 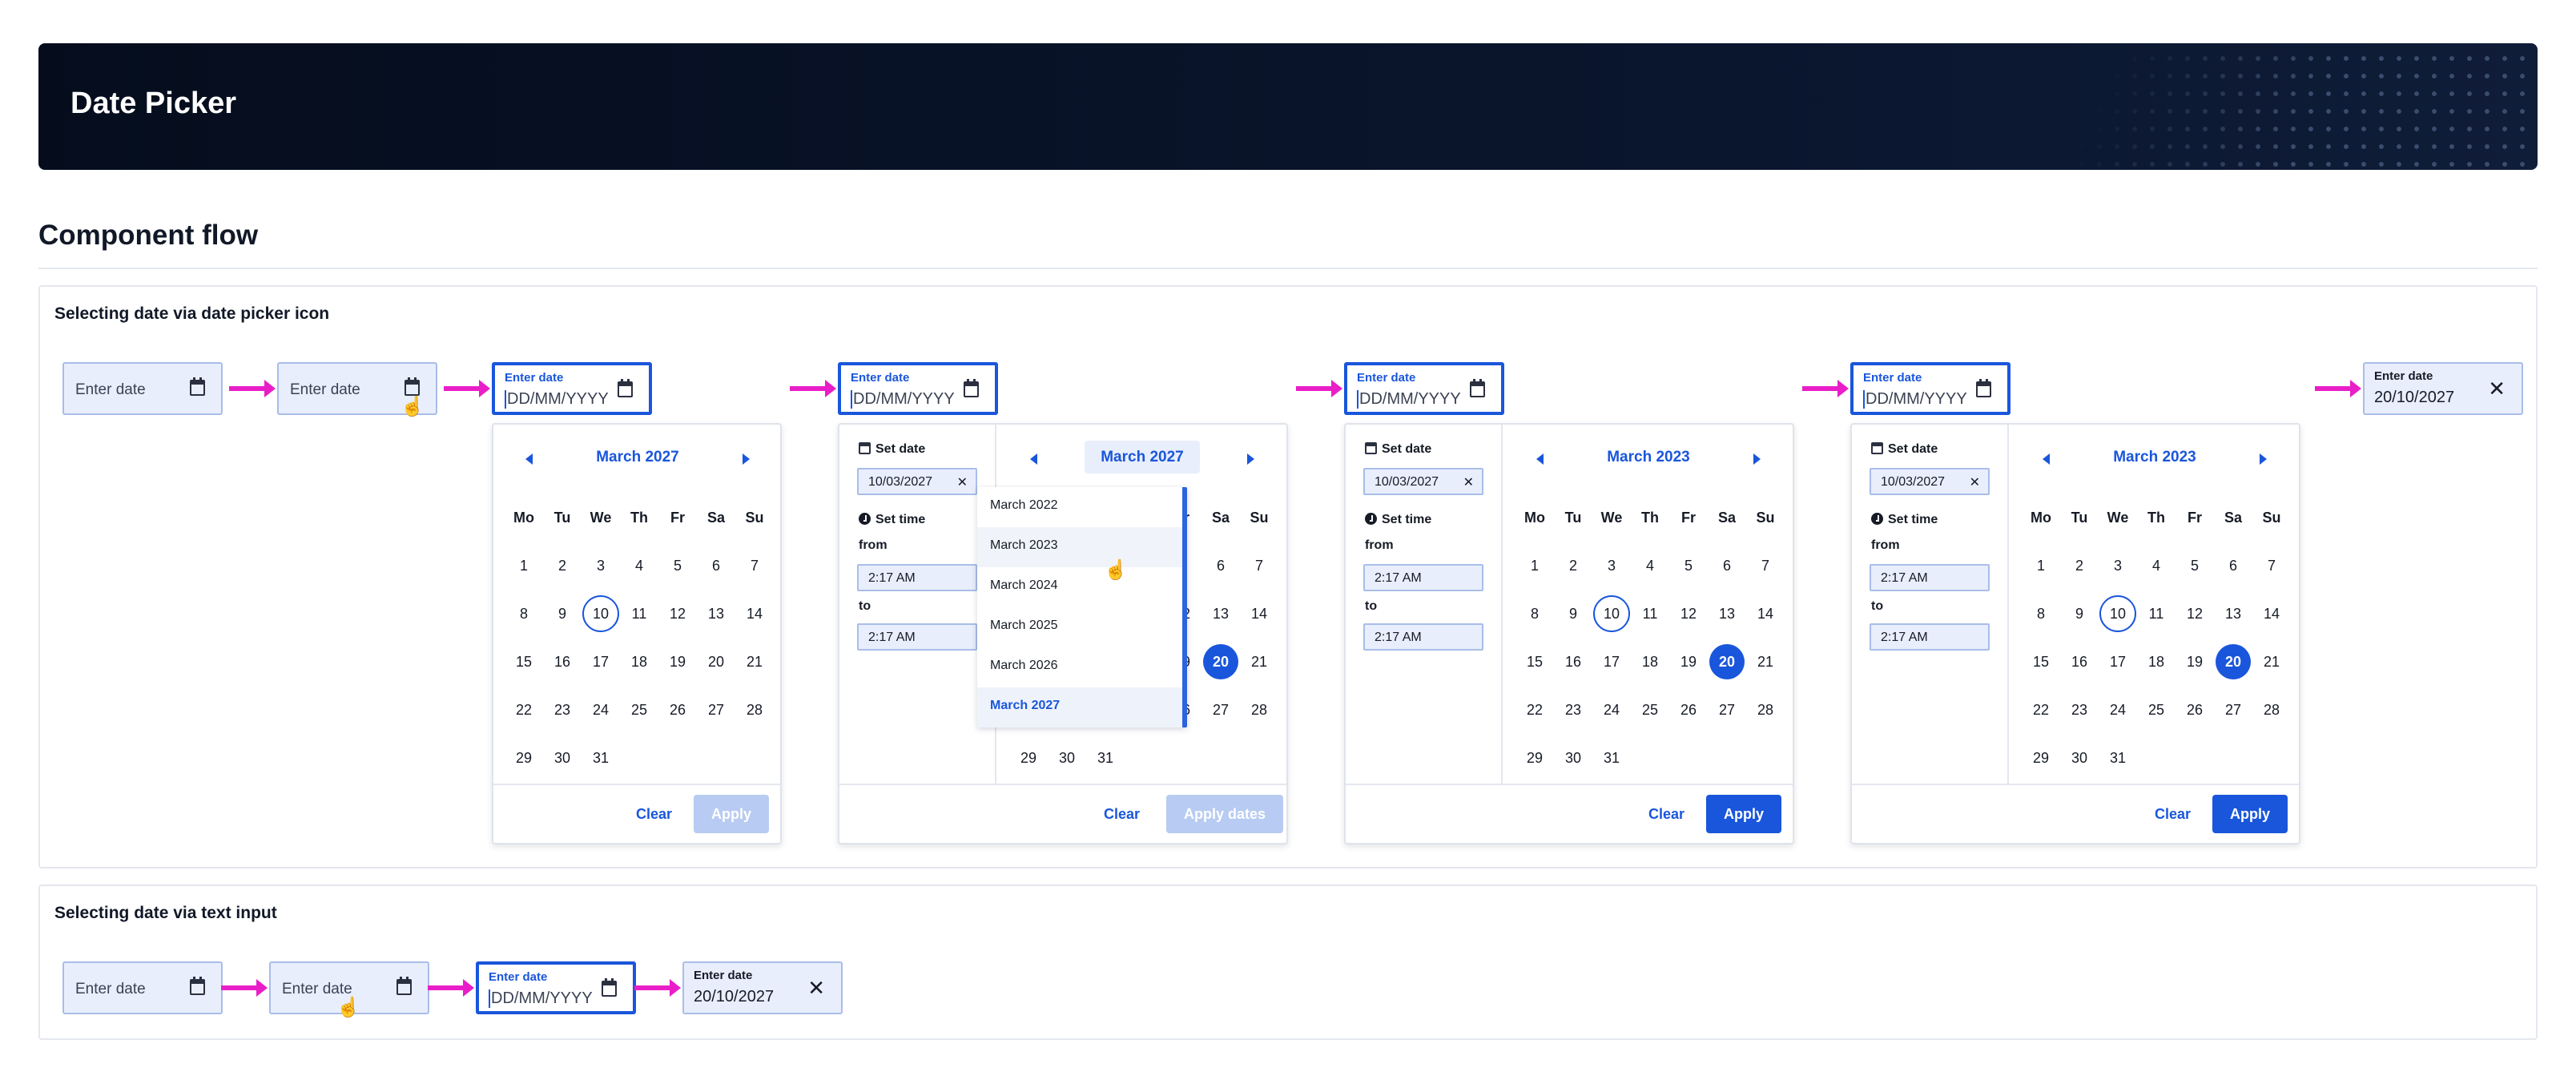 I want to click on date-field-empty: Enter date, so click(x=142, y=388).